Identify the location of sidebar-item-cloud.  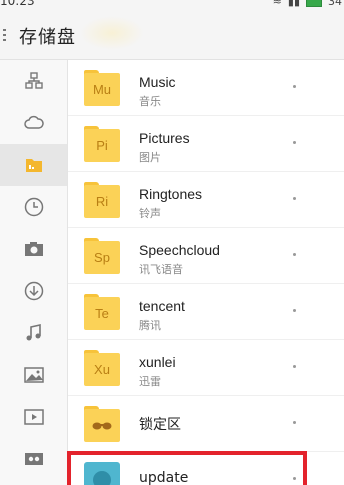
(33, 123).